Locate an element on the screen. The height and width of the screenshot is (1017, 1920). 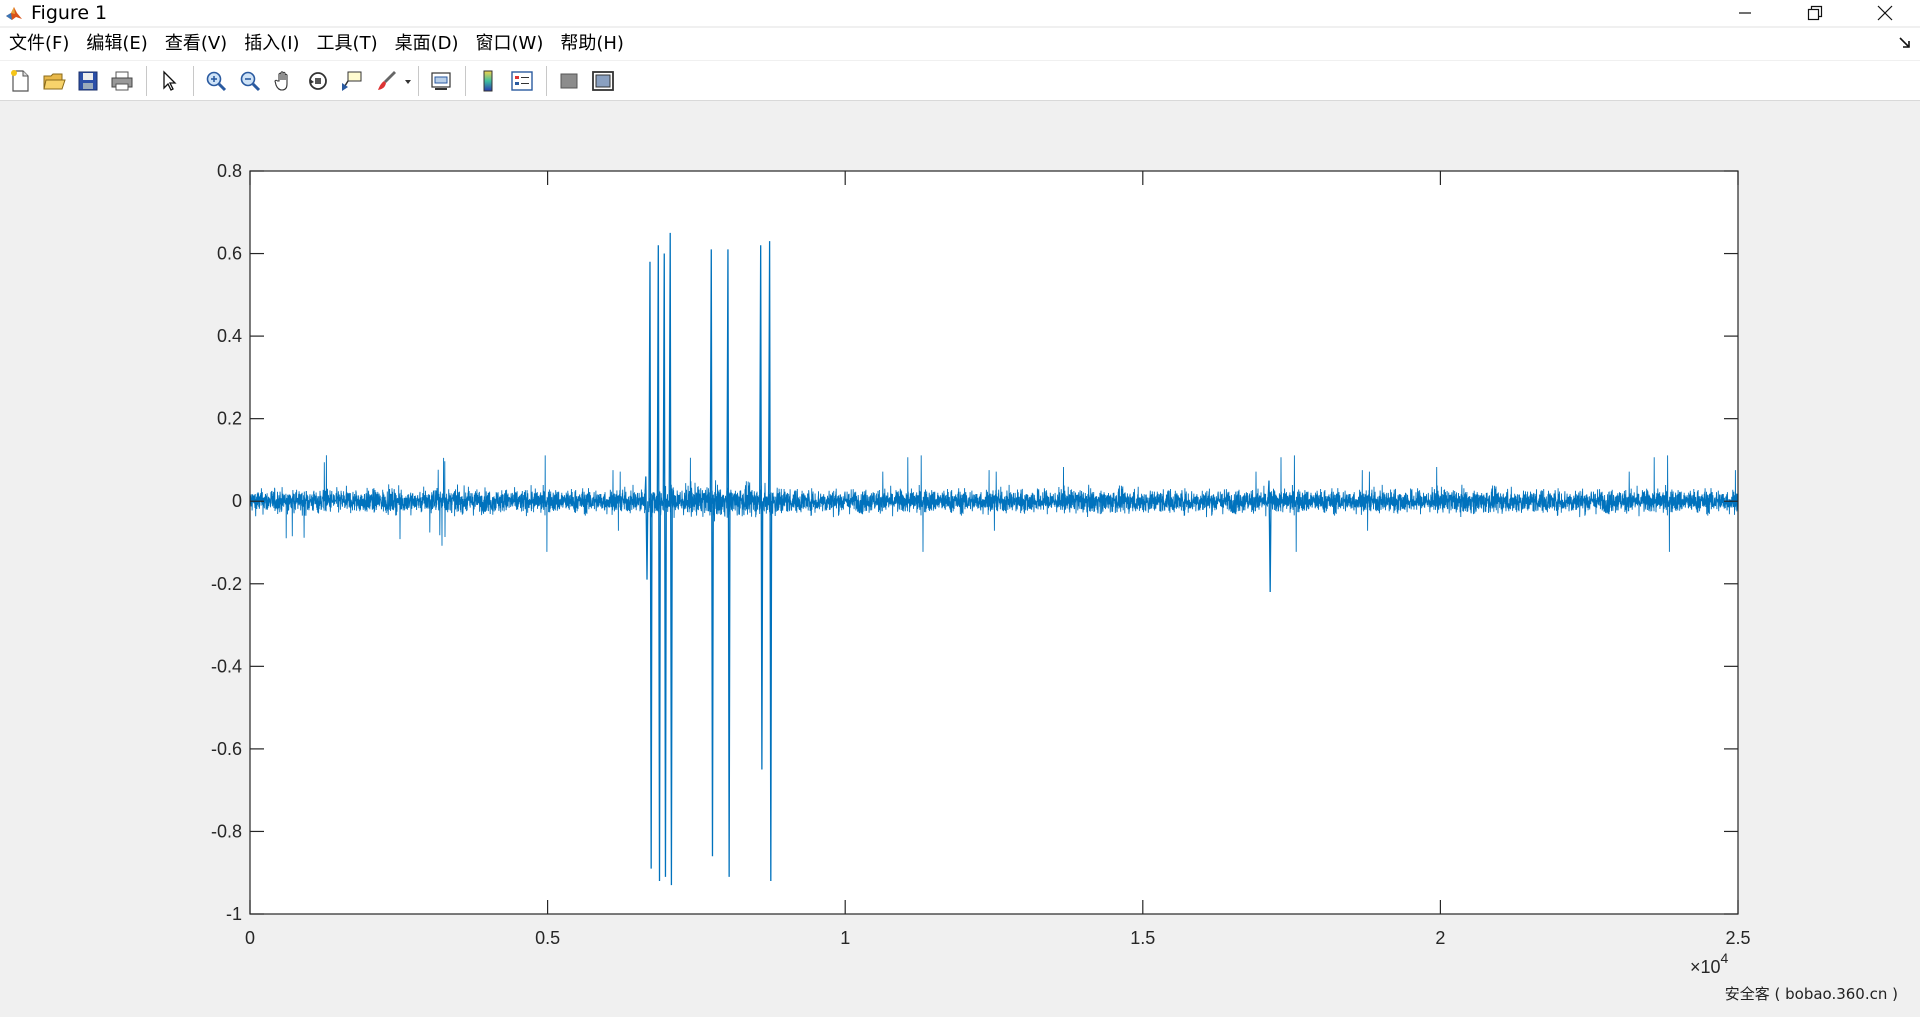
y-tick-label: -0.6 is located at coordinates (226, 749).